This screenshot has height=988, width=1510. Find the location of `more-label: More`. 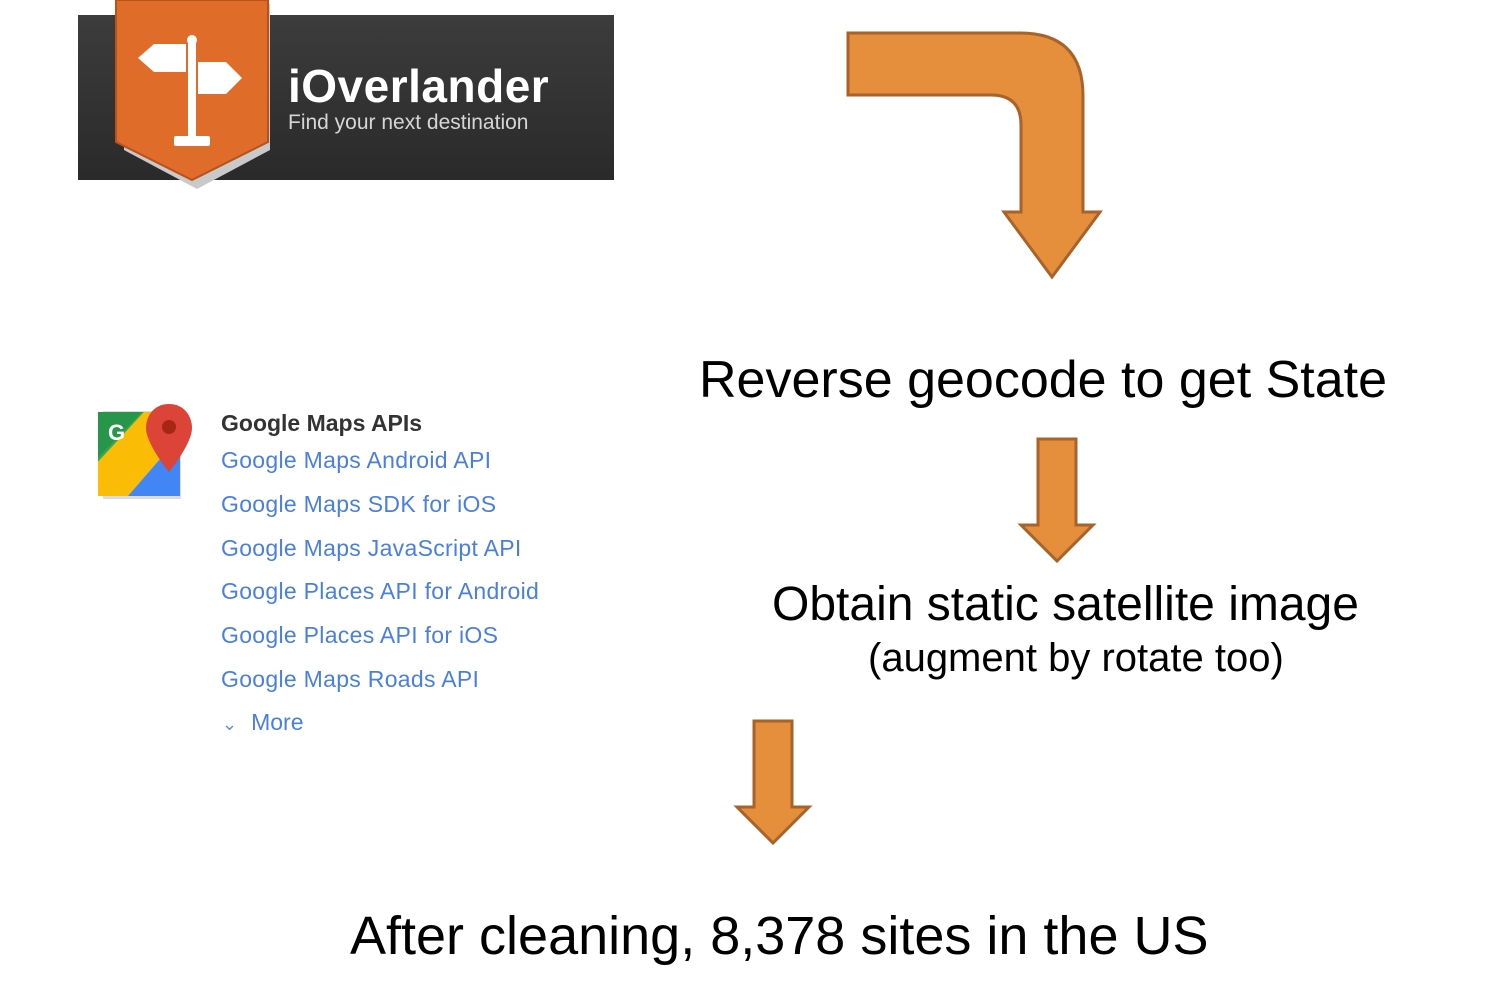

more-label: More is located at coordinates (277, 722).